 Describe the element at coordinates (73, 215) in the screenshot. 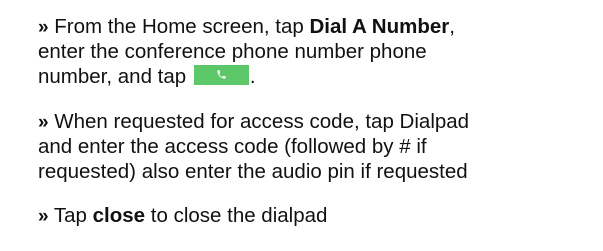

I see `step3-text-pre: Tap` at that location.